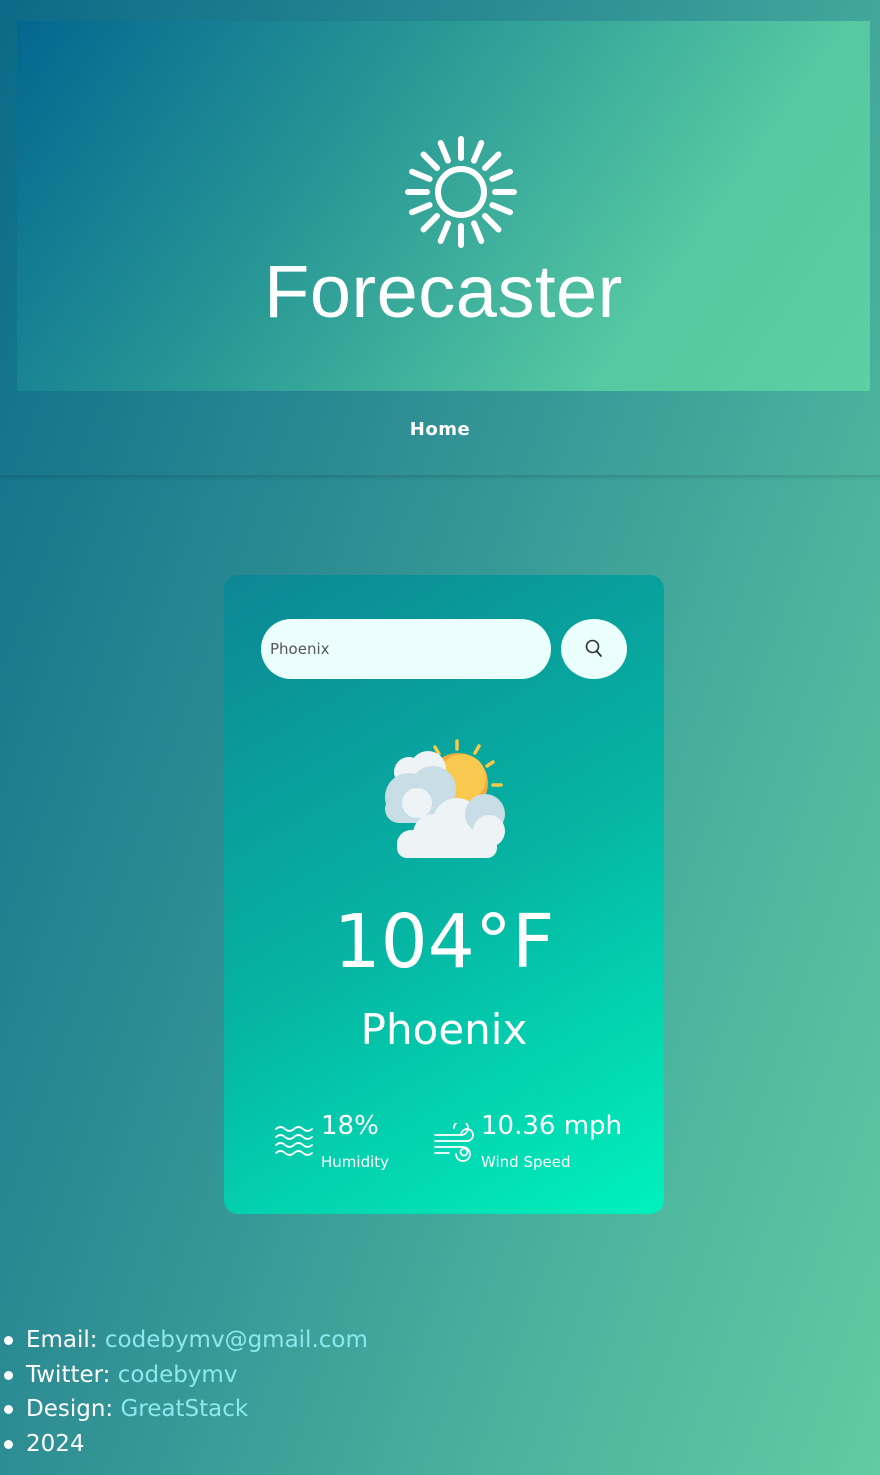 This screenshot has width=880, height=1475. Describe the element at coordinates (73, 1409) in the screenshot. I see `design-label: Design:` at that location.